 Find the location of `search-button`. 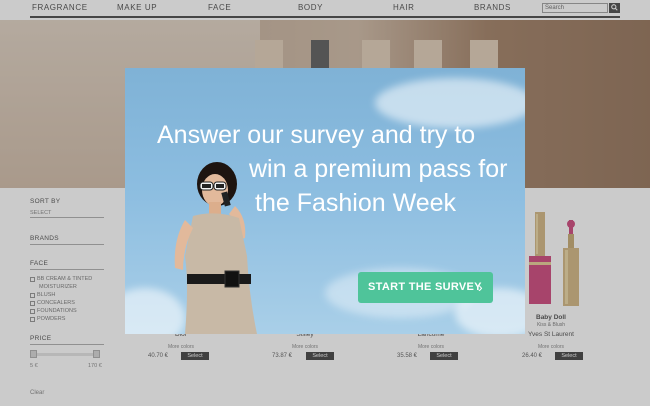

search-button is located at coordinates (614, 8).